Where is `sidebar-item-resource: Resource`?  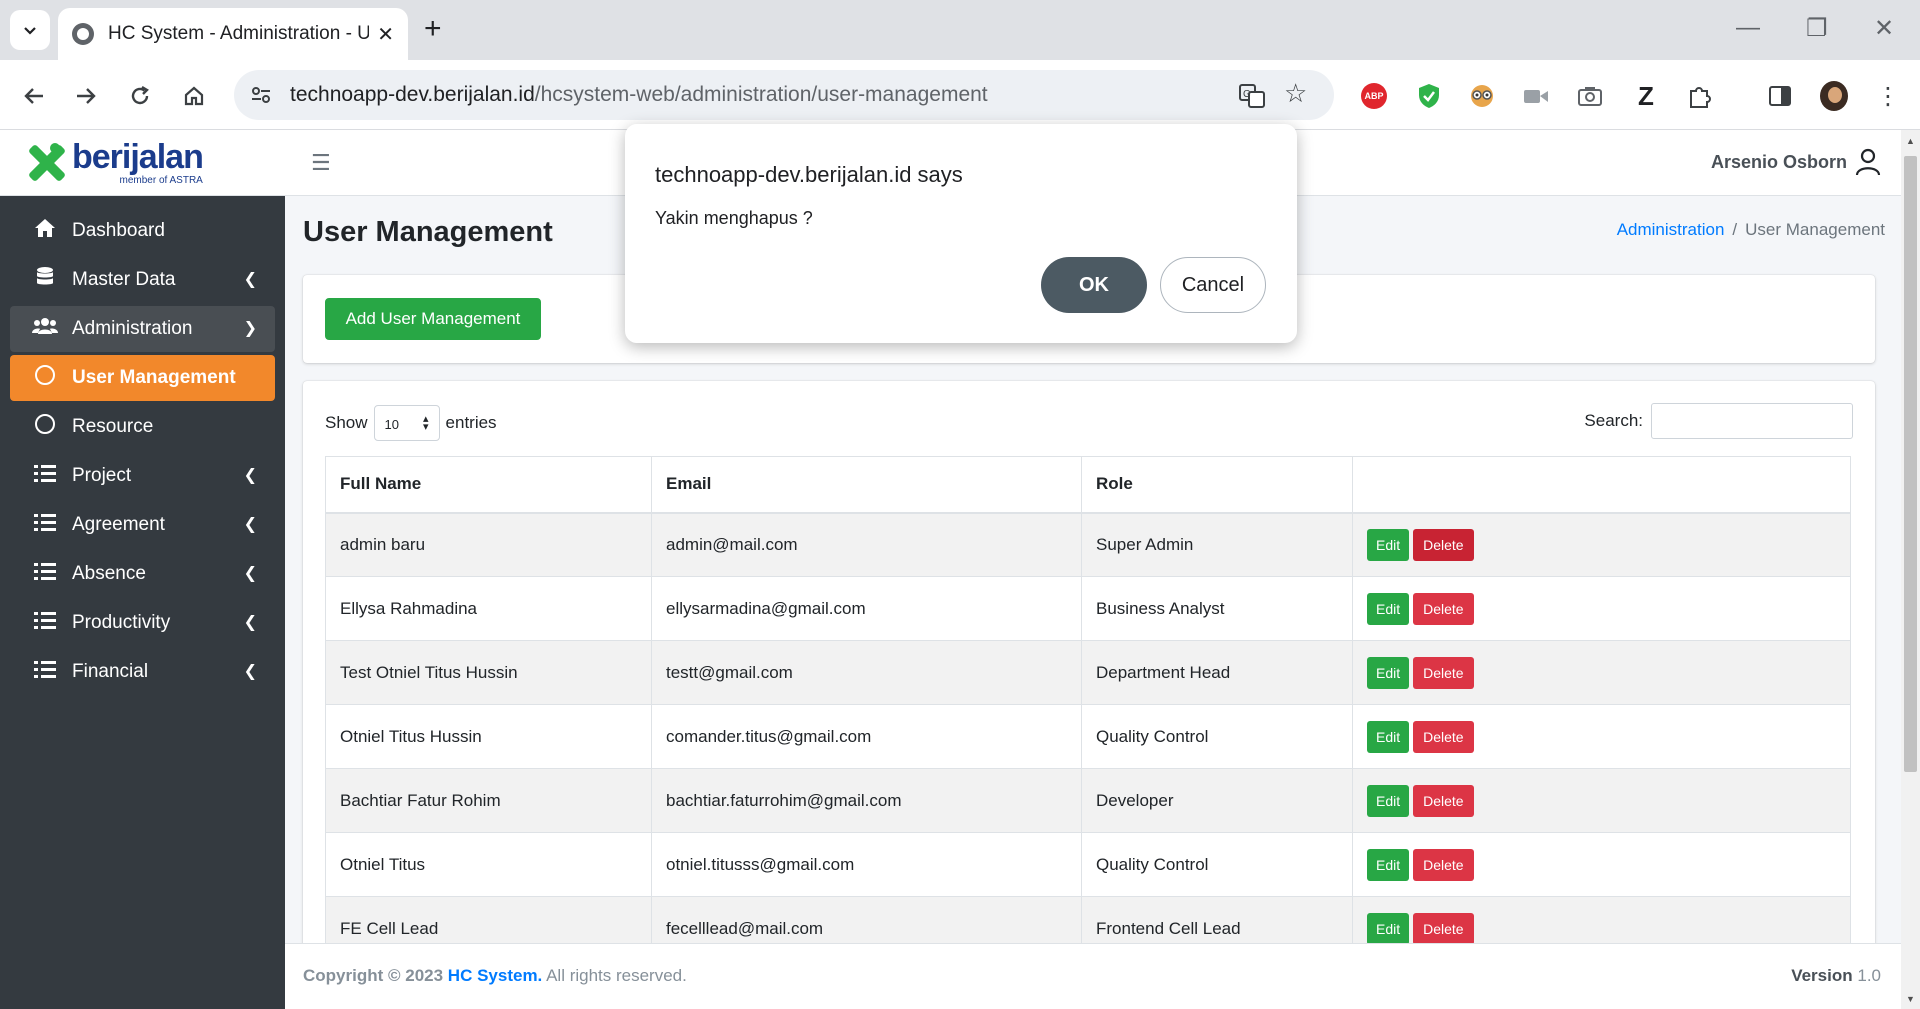 sidebar-item-resource: Resource is located at coordinates (142, 427).